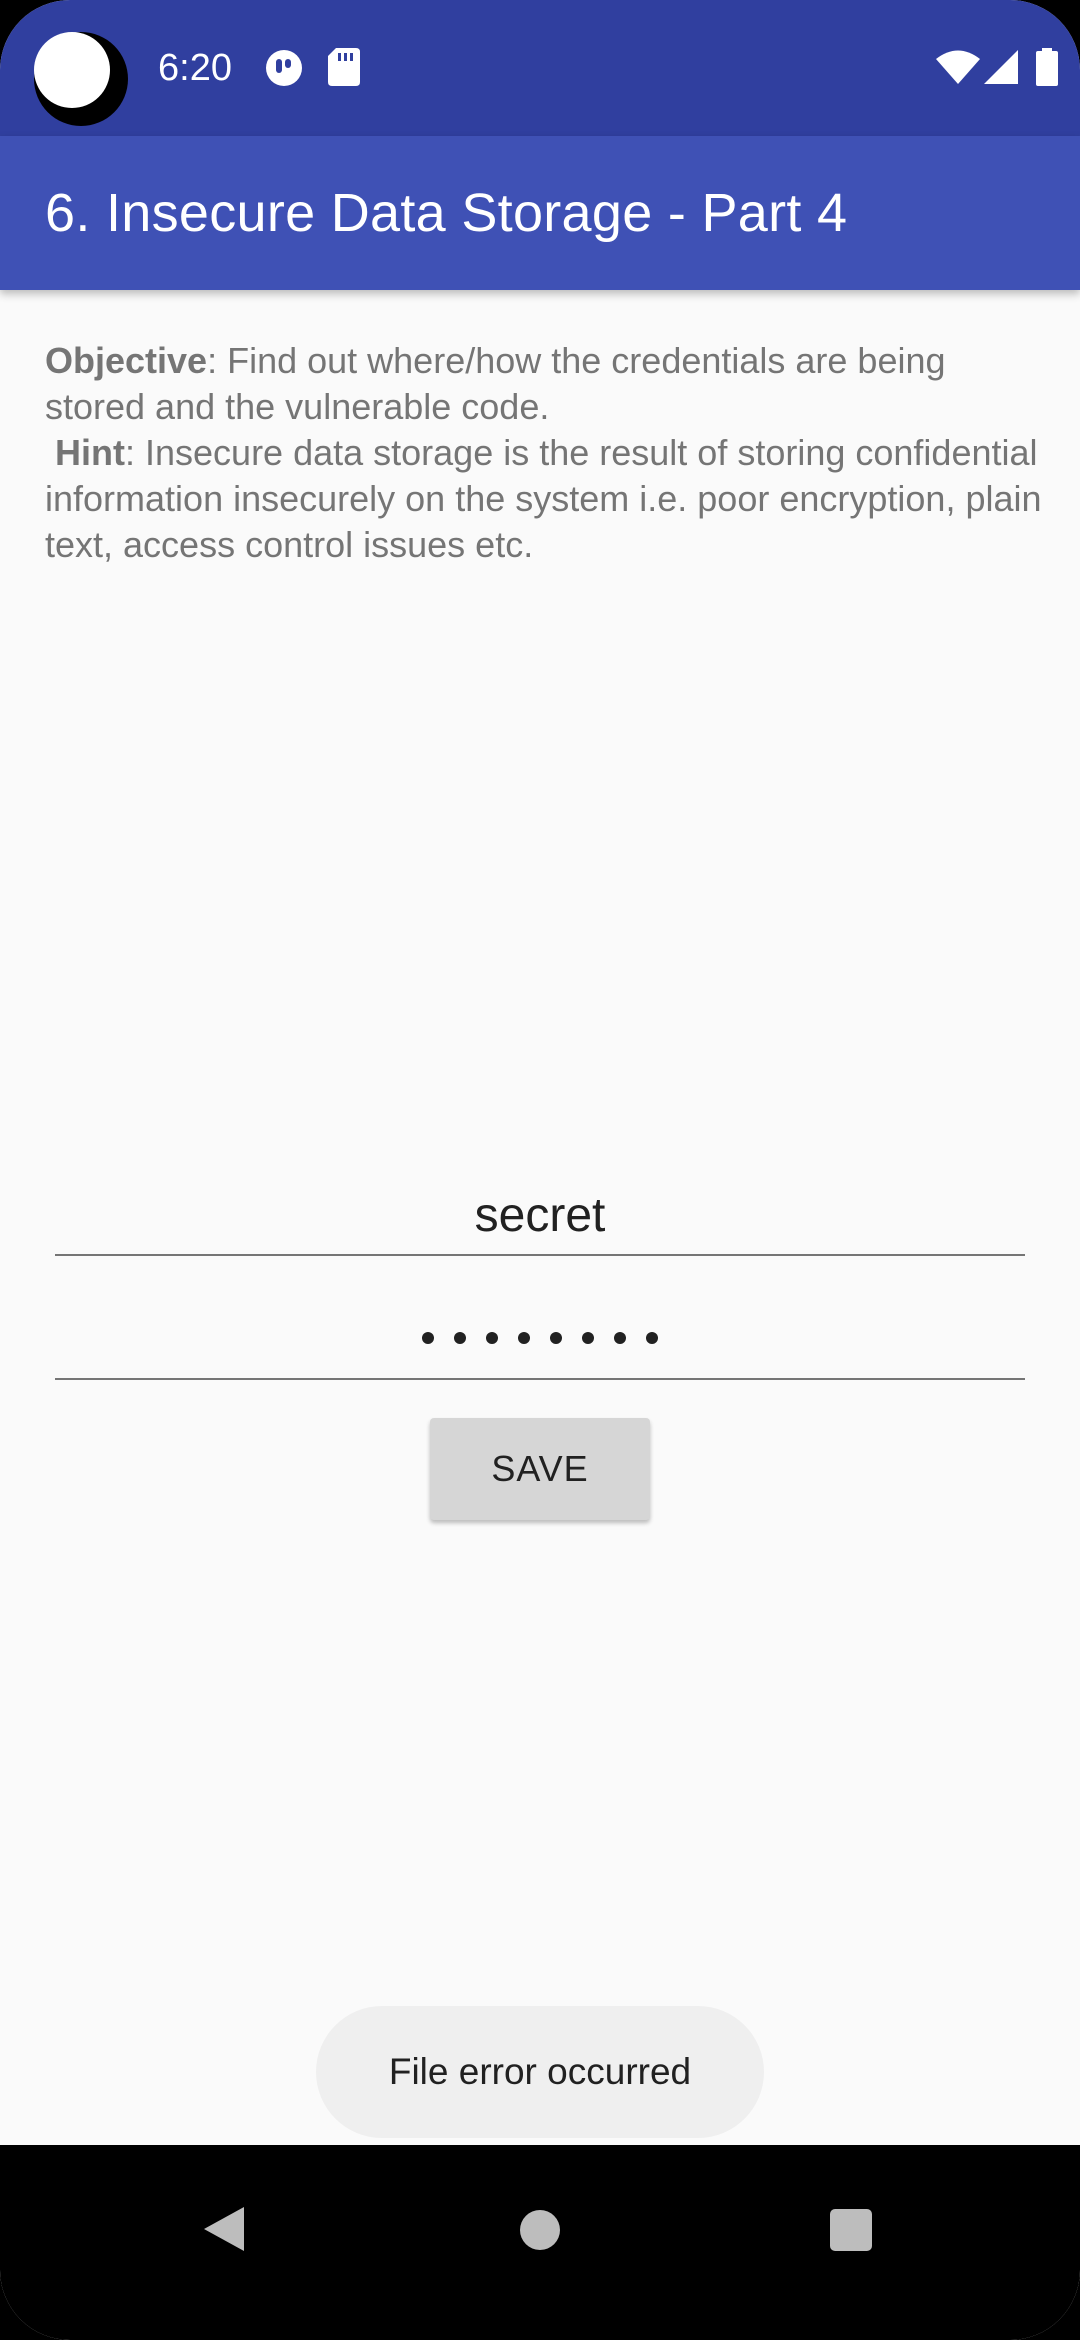 This screenshot has height=2340, width=1080. I want to click on username-field: secret, so click(540, 1216).